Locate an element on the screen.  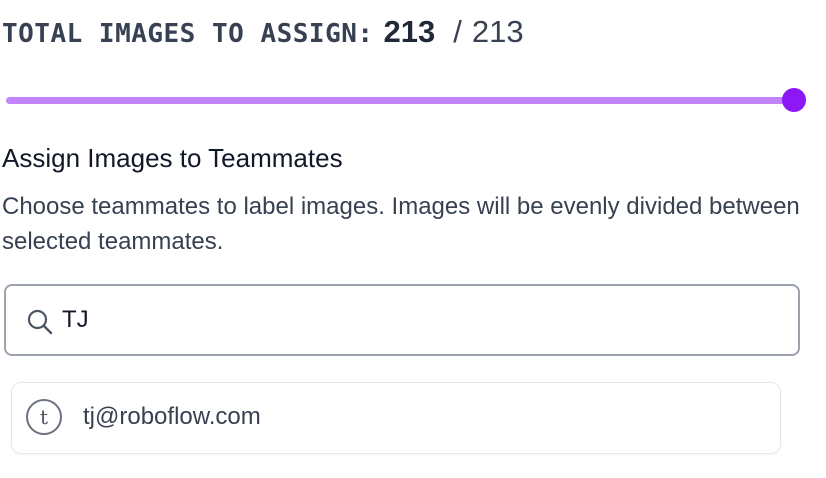
teammate-search-box is located at coordinates (402, 320).